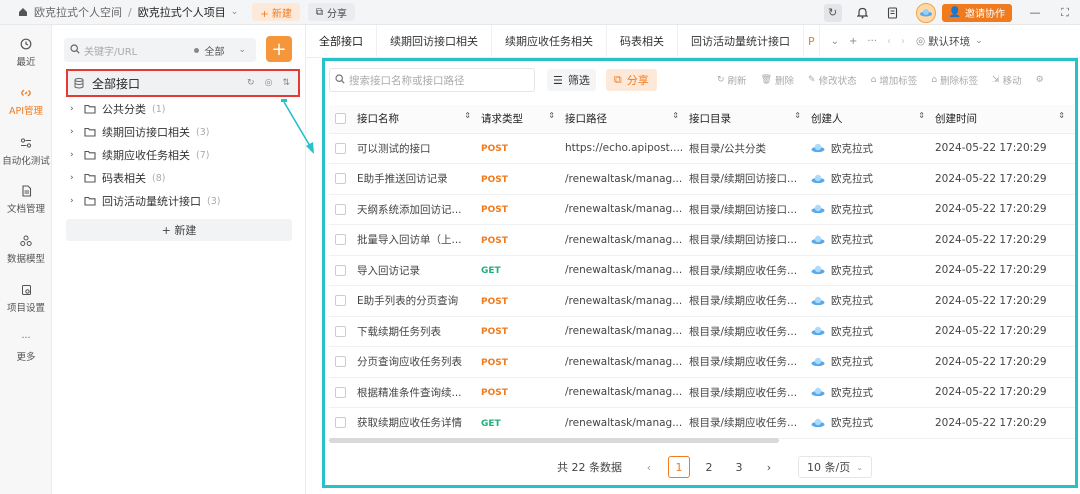 This screenshot has height=494, width=1080. Describe the element at coordinates (185, 109) in the screenshot. I see `folder-item: › 公共分类 (1)` at that location.